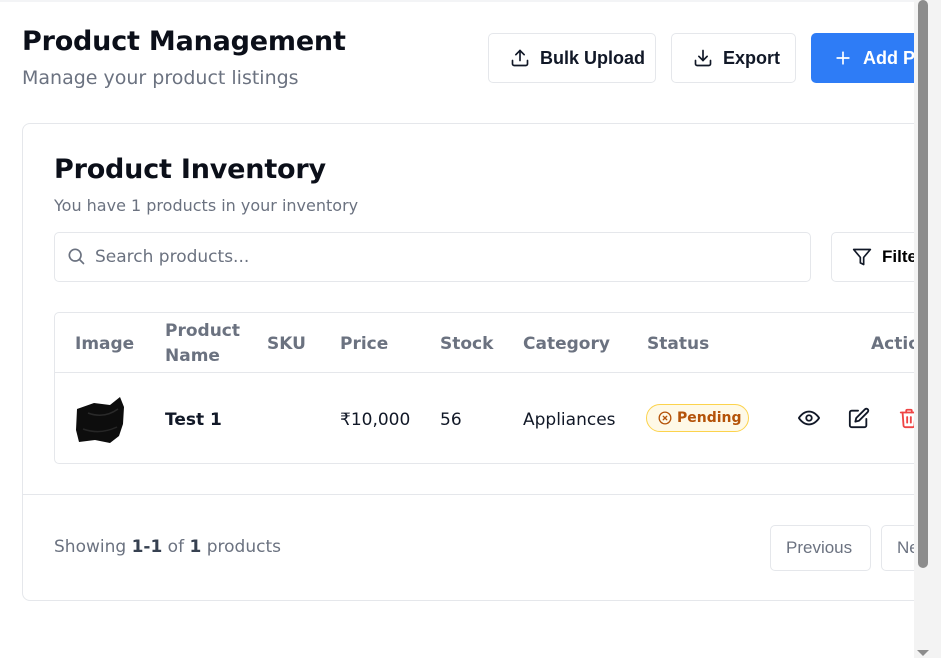 The width and height of the screenshot is (941, 658). I want to click on bulk-upload-button: Bulk Upload, so click(572, 58).